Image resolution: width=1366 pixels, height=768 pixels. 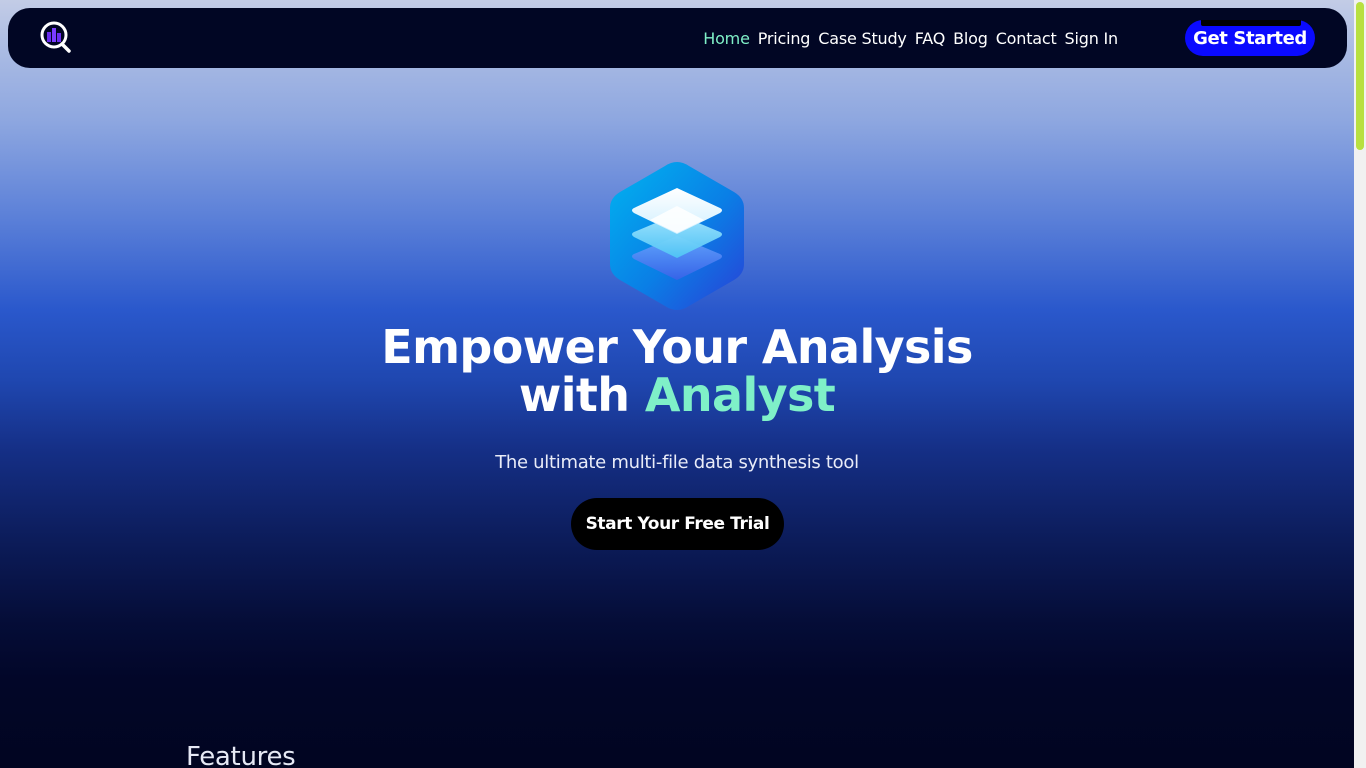 What do you see at coordinates (740, 395) in the screenshot?
I see `hero-title-accent: Analyst` at bounding box center [740, 395].